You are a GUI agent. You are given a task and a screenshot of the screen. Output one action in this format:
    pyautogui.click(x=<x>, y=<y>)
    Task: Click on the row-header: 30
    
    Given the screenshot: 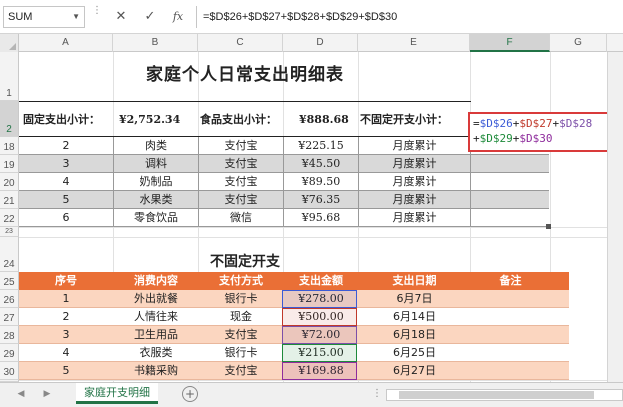 What is the action you would take?
    pyautogui.click(x=9, y=371)
    